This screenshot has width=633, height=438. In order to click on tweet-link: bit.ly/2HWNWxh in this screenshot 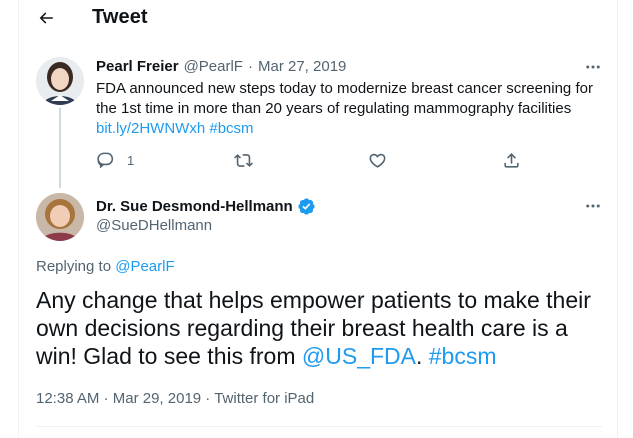, I will do `click(150, 128)`.